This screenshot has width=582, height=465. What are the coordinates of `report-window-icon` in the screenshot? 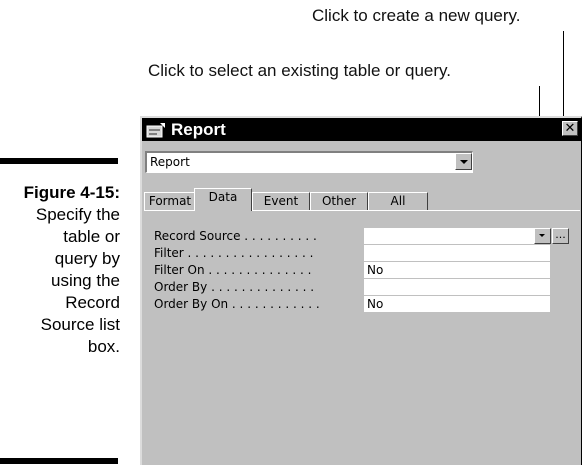 It's located at (155, 129).